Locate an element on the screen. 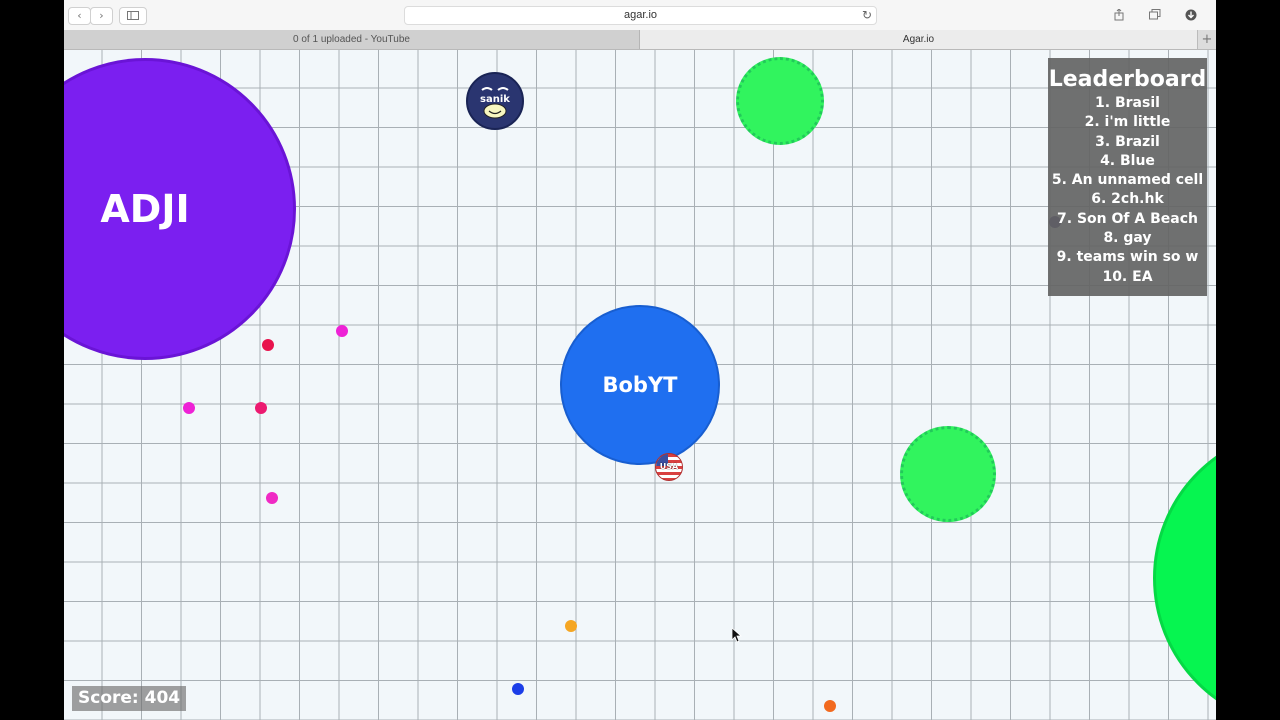 Image resolution: width=1280 pixels, height=720 pixels. downloads-button is located at coordinates (1191, 15).